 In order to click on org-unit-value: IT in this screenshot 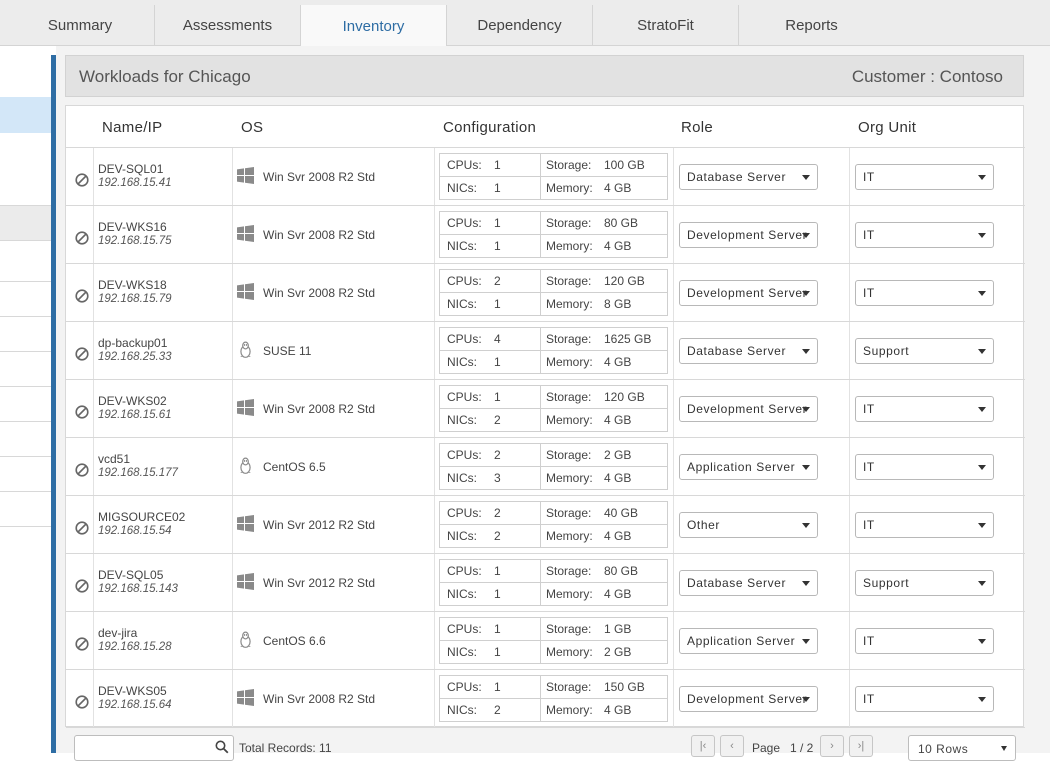, I will do `click(869, 293)`.